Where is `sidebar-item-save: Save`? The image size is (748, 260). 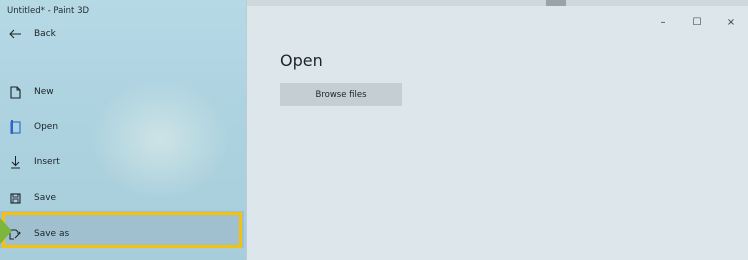 sidebar-item-save: Save is located at coordinates (123, 198).